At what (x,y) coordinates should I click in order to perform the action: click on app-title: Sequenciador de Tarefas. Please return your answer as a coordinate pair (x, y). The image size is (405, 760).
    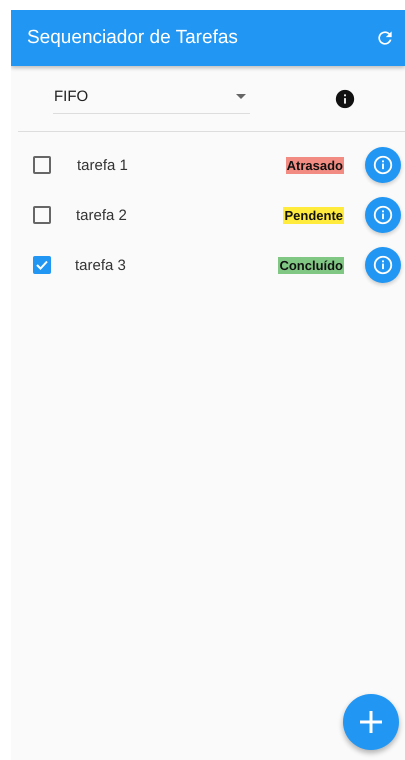
    Looking at the image, I should click on (132, 38).